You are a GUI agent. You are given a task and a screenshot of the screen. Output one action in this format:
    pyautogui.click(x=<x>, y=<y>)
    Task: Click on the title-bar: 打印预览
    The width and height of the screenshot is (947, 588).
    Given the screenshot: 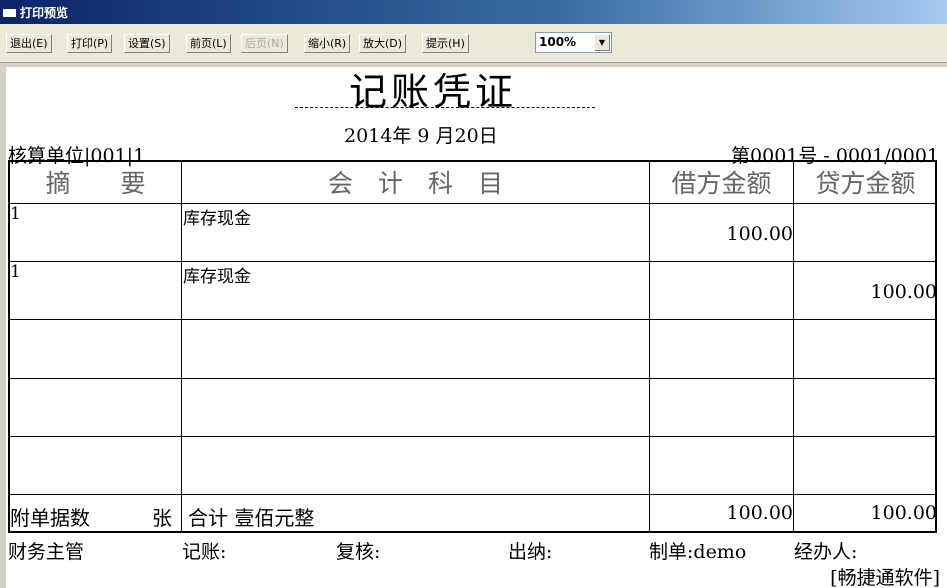 What is the action you would take?
    pyautogui.click(x=473, y=12)
    